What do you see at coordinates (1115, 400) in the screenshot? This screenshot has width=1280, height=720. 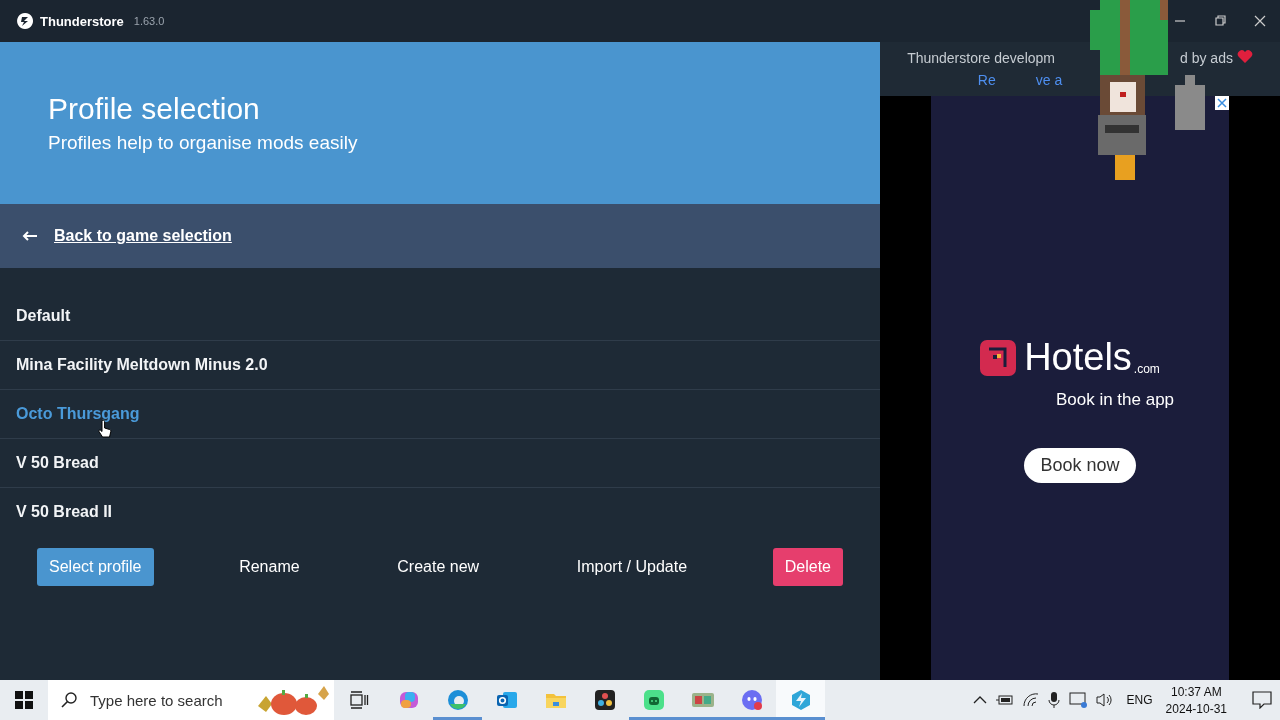 I see `ad-tagline: Book in the app` at bounding box center [1115, 400].